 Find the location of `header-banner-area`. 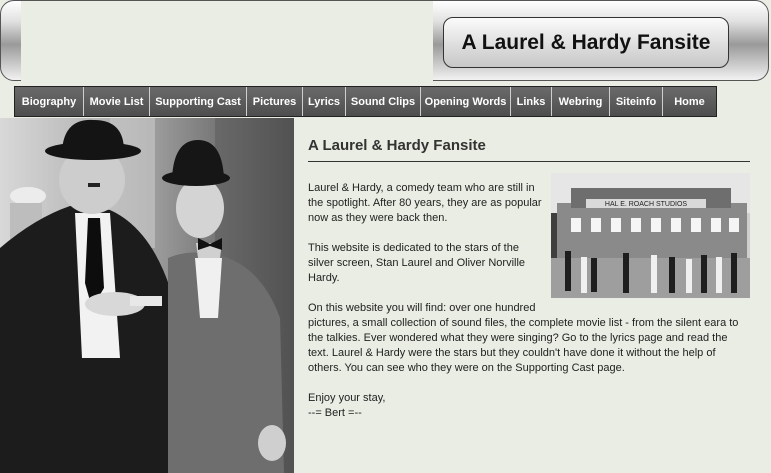

header-banner-area is located at coordinates (227, 41).